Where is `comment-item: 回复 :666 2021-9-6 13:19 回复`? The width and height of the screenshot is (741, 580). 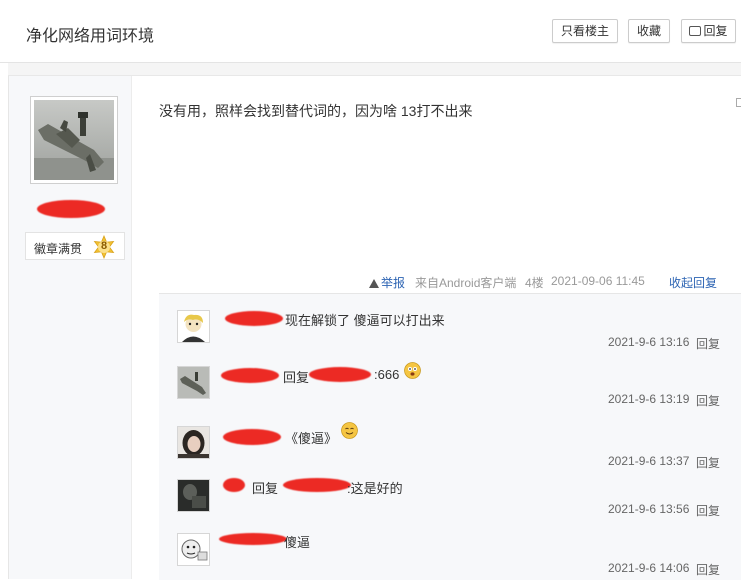 comment-item: 回复 :666 2021-9-6 13:19 回复 is located at coordinates (450, 379).